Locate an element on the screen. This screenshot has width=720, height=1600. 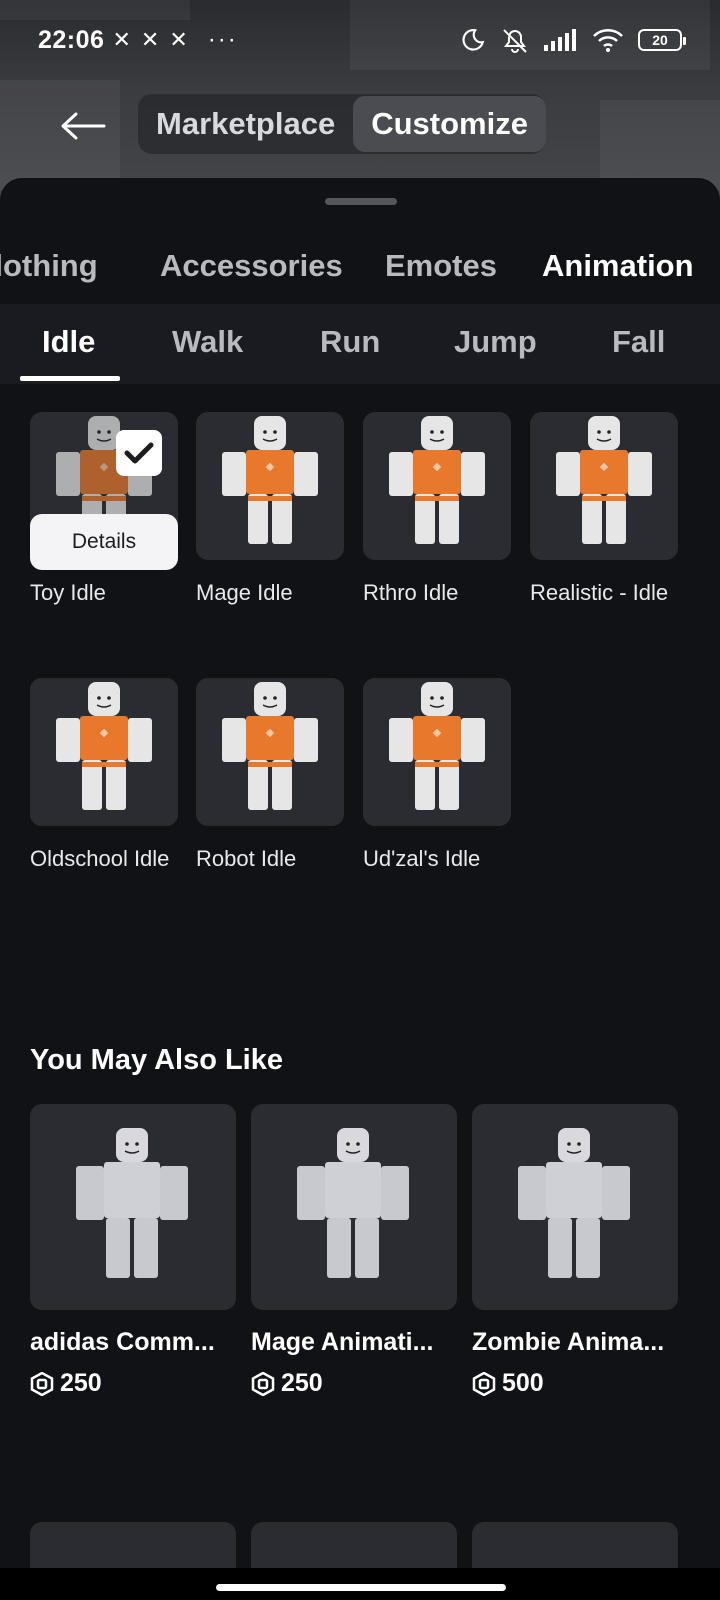
wifi-icon is located at coordinates (608, 40).